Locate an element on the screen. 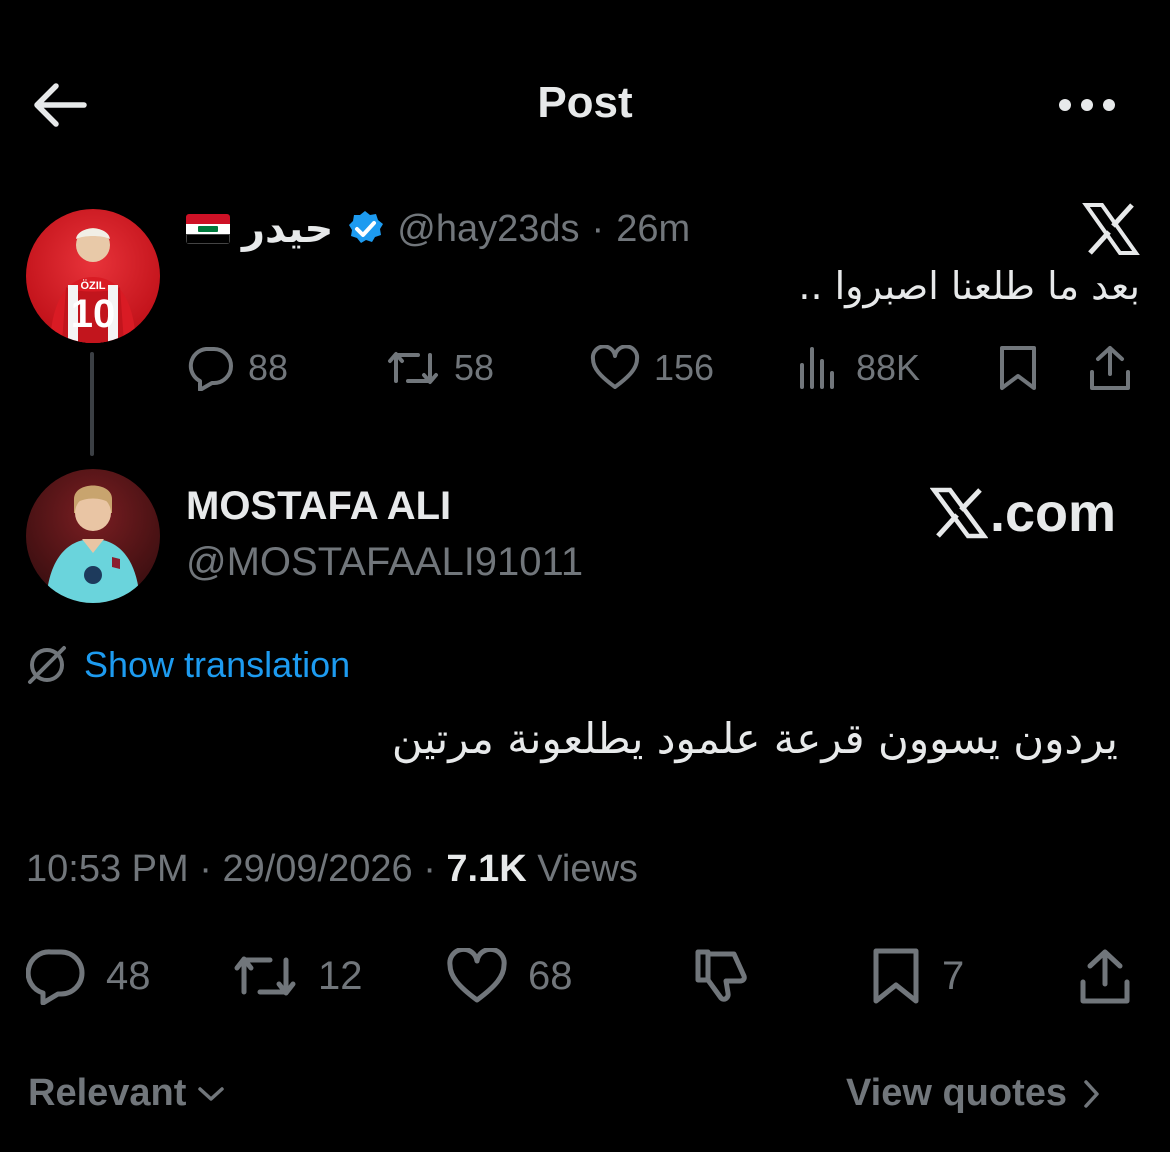 The height and width of the screenshot is (1152, 1170). chevron-right-icon is located at coordinates (1091, 1094).